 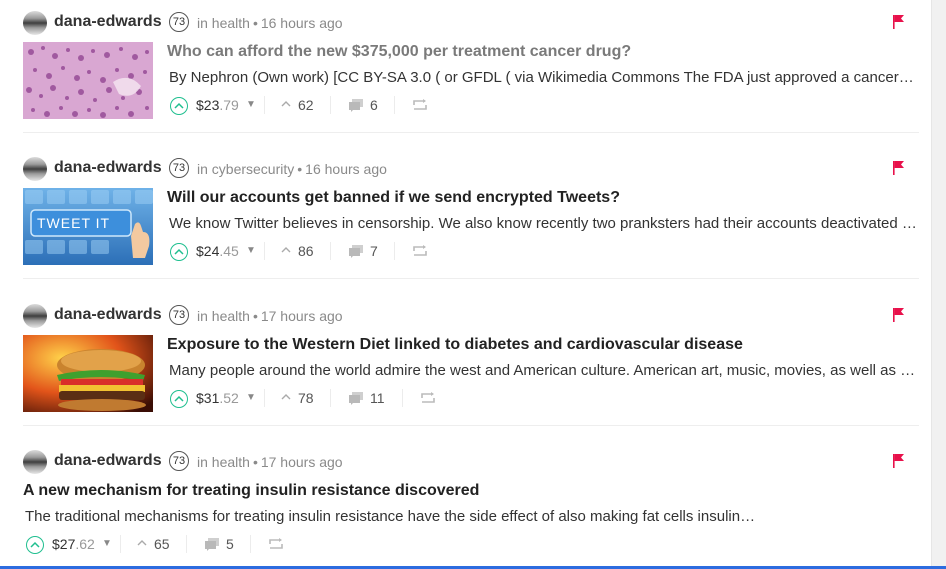 What do you see at coordinates (374, 105) in the screenshot?
I see `comment-count: 6` at bounding box center [374, 105].